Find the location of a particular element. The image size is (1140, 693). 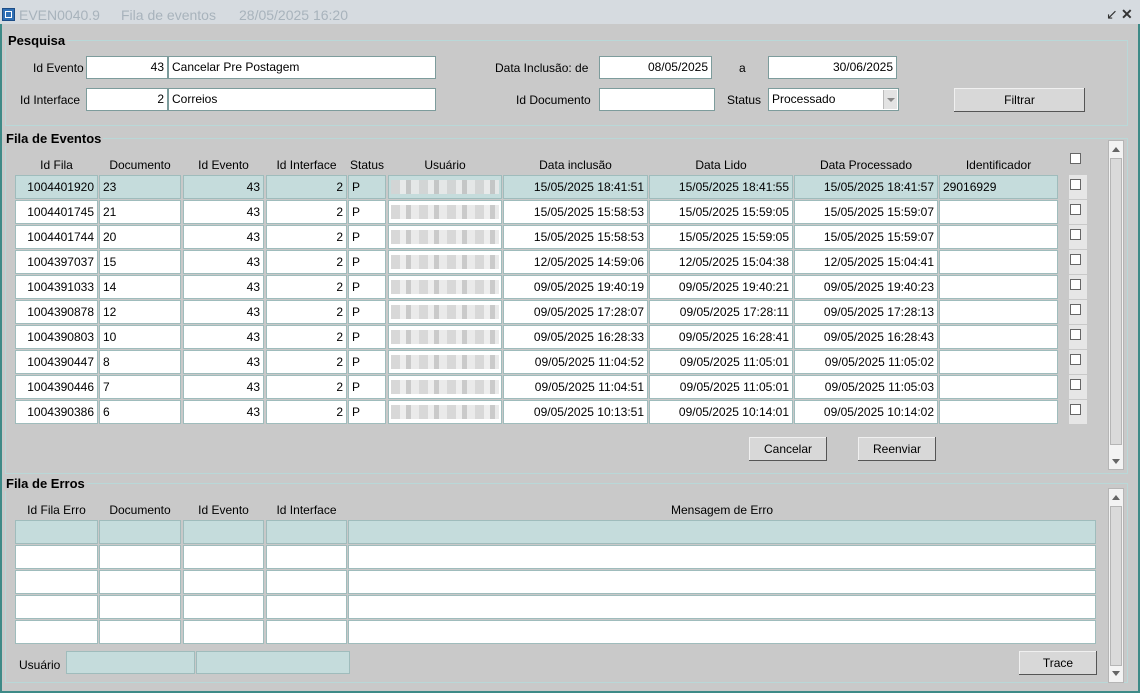

status-select: Processado is located at coordinates (833, 99).